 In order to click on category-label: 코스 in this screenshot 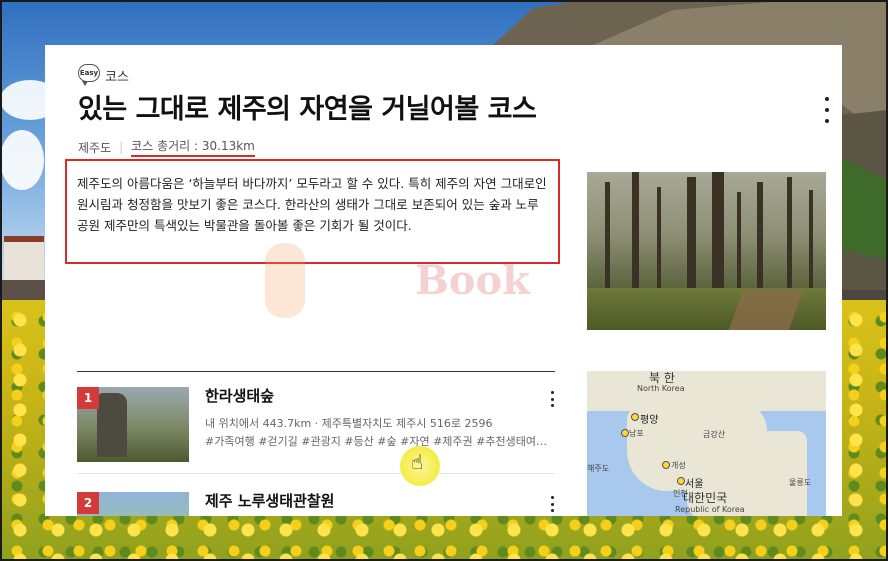, I will do `click(117, 77)`.